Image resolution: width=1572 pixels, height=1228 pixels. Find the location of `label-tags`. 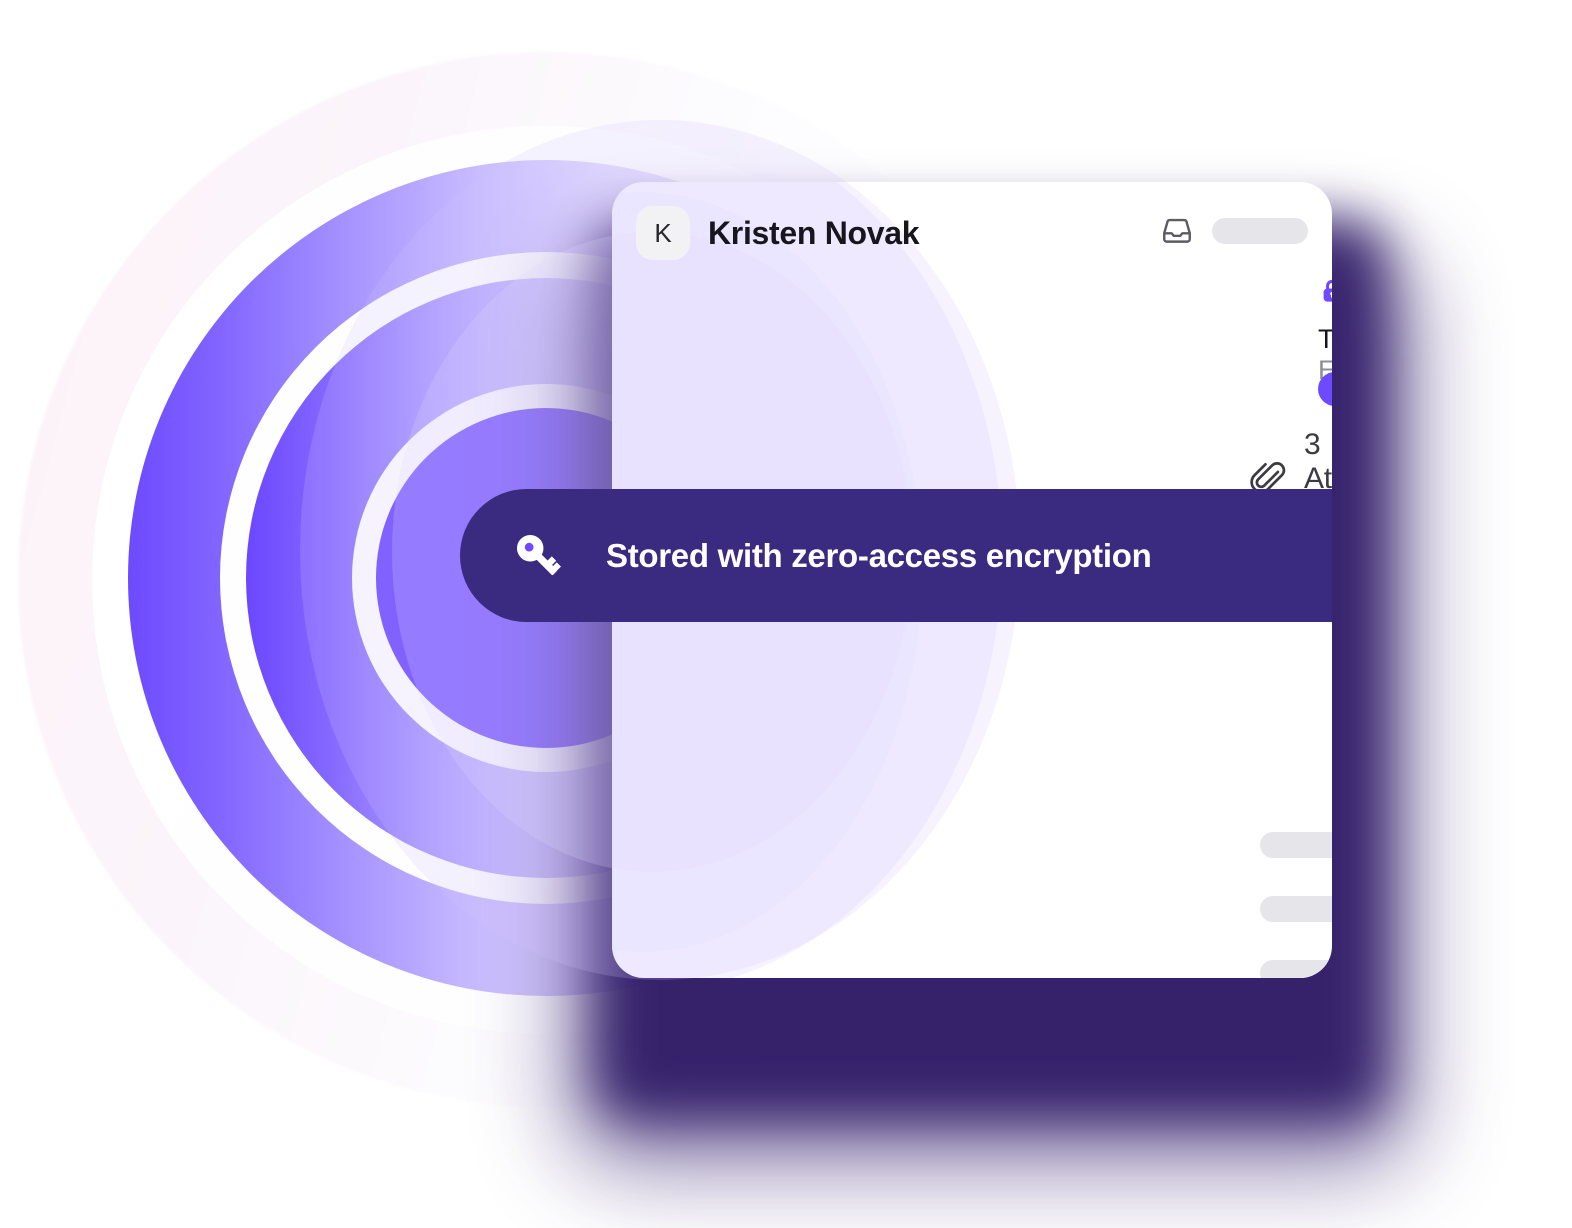

label-tags is located at coordinates (1325, 389).